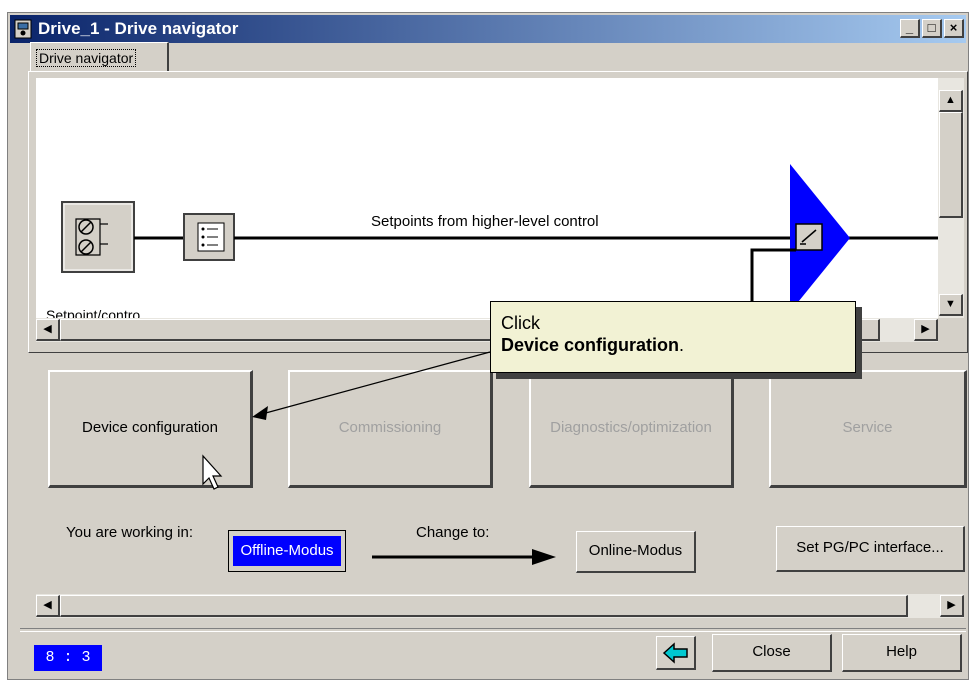 This screenshot has height=684, width=972. Describe the element at coordinates (682, 345) in the screenshot. I see `callout-period: .` at that location.